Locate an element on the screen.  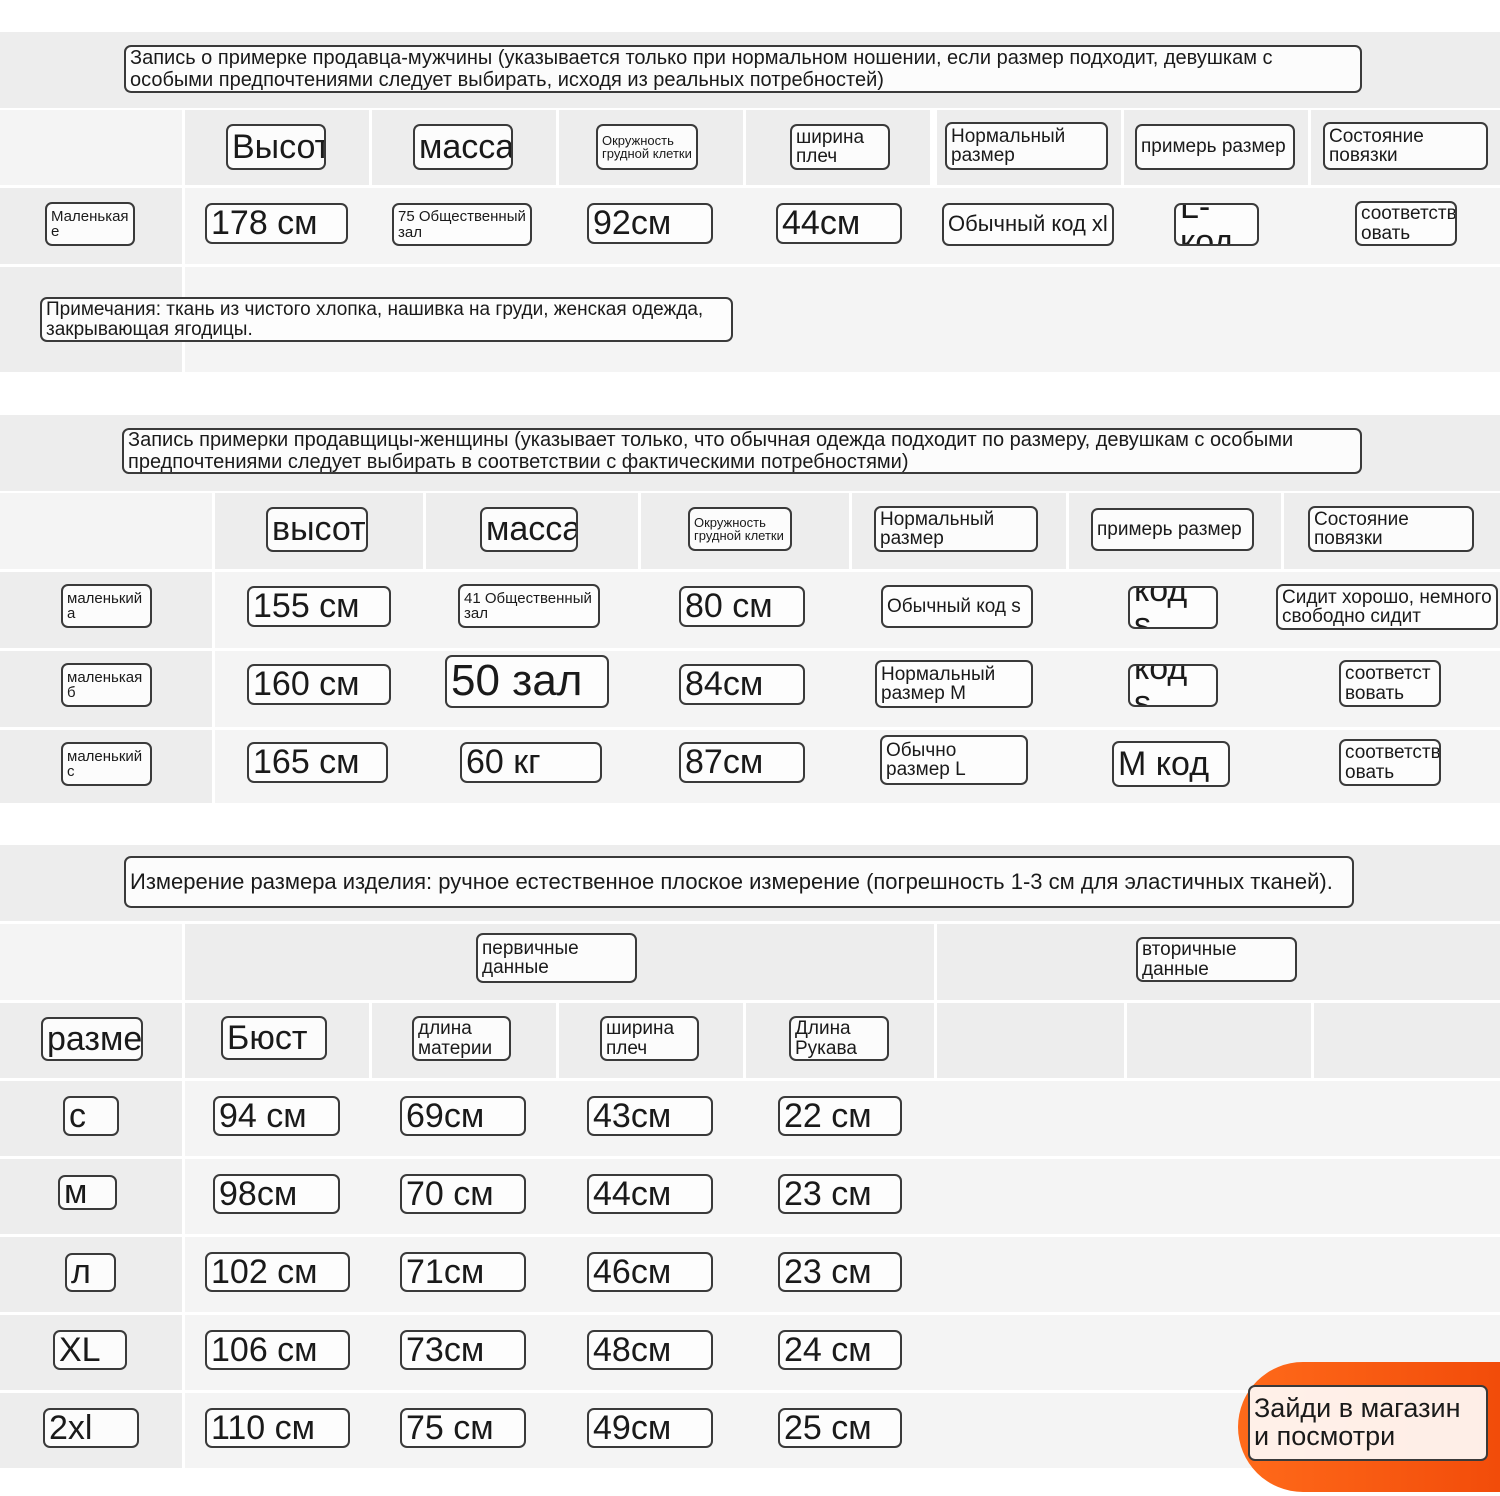
male-value-height: 178 см is located at coordinates (276, 223).